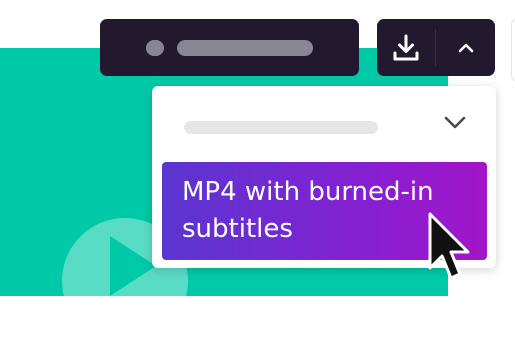  I want to click on dropdown-header, so click(324, 124).